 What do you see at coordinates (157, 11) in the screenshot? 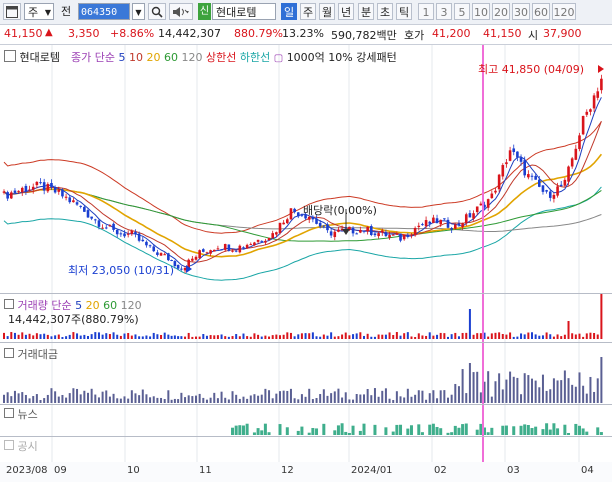
I see `search-icon` at bounding box center [157, 11].